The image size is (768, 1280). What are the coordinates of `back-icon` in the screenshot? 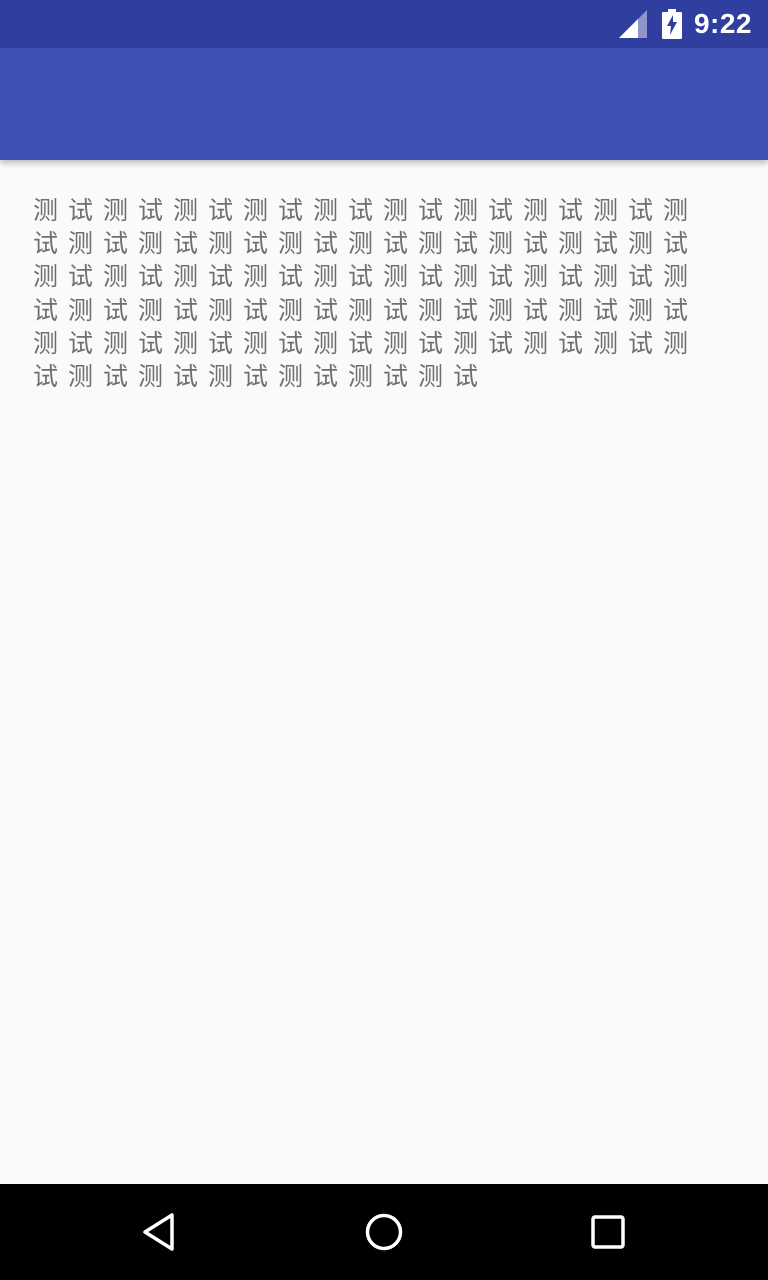 It's located at (158, 1232).